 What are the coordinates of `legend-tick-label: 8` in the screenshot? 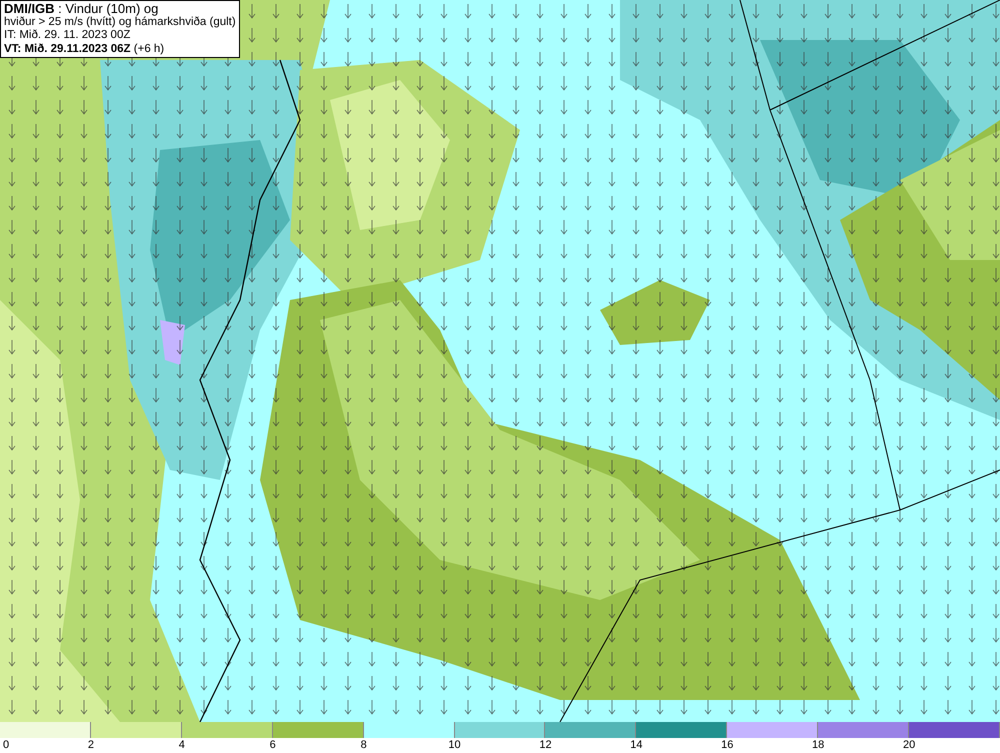 It's located at (363, 745).